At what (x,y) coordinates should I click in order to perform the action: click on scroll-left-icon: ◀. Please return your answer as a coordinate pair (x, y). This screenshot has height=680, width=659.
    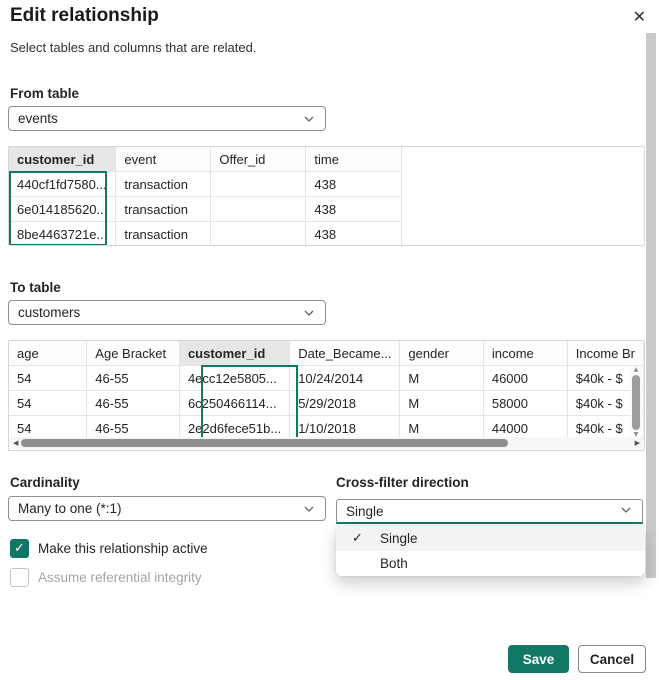
    Looking at the image, I should click on (15, 443).